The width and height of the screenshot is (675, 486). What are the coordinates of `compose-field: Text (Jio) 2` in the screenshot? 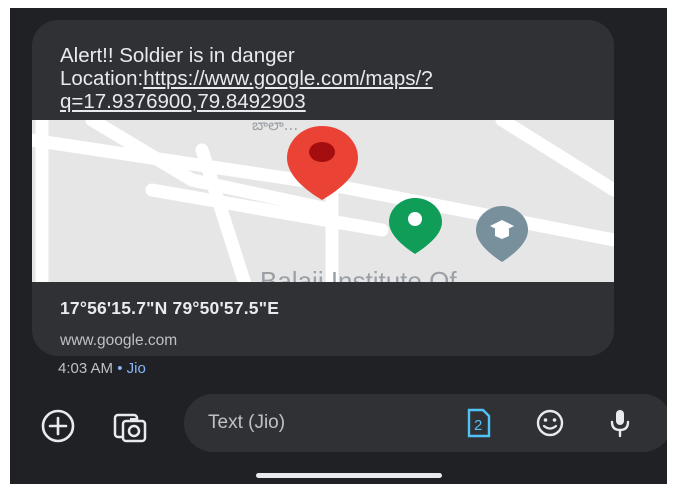 It's located at (425, 423).